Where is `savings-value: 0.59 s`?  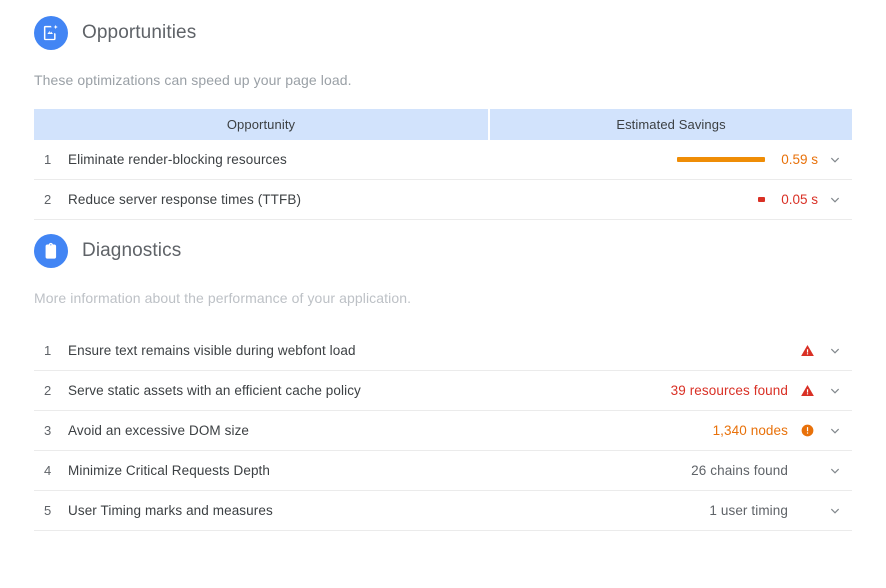 savings-value: 0.59 s is located at coordinates (799, 159).